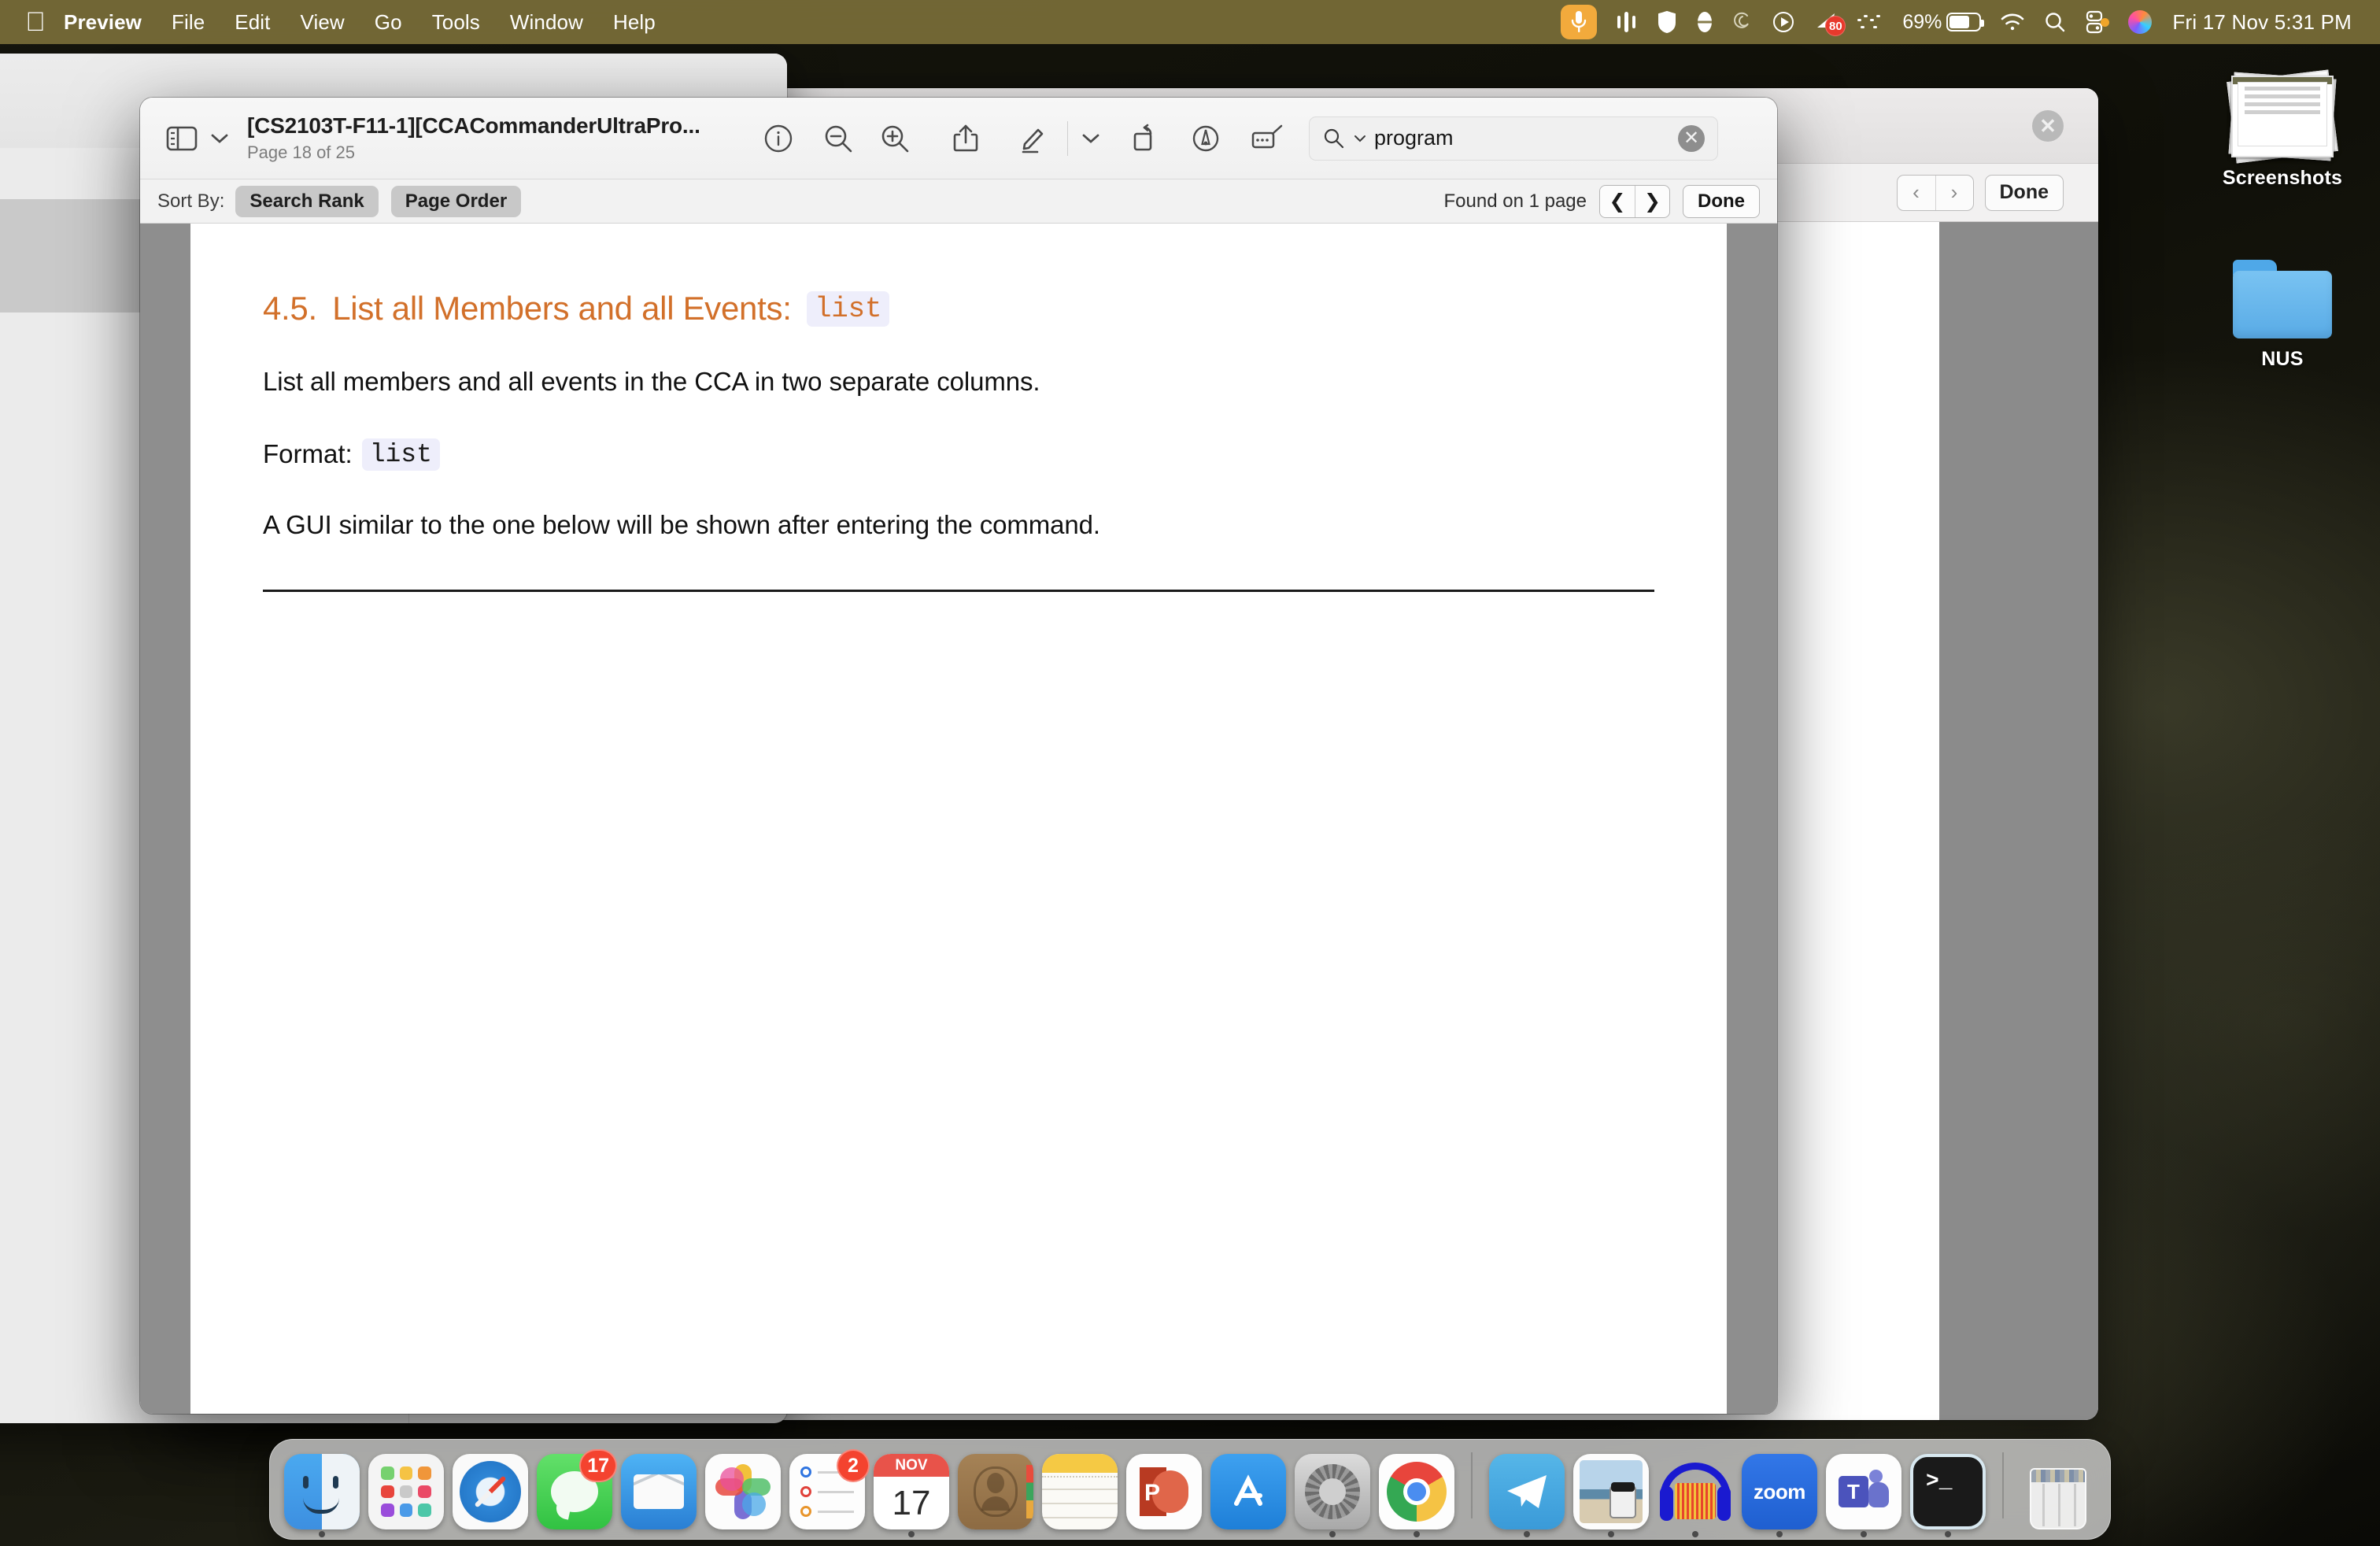  Describe the element at coordinates (1863, 1495) in the screenshot. I see `dock-item-teams: T` at that location.